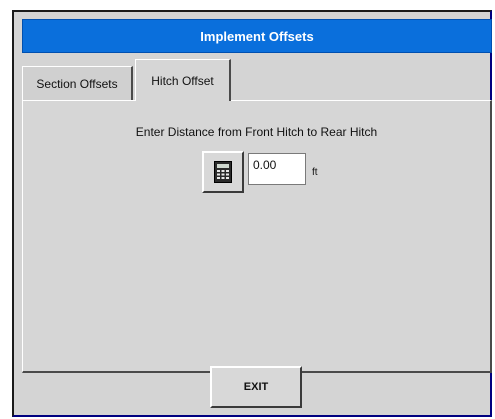 The width and height of the screenshot is (495, 419). What do you see at coordinates (183, 80) in the screenshot?
I see `tab-hitch-offset: Hitch Offset` at bounding box center [183, 80].